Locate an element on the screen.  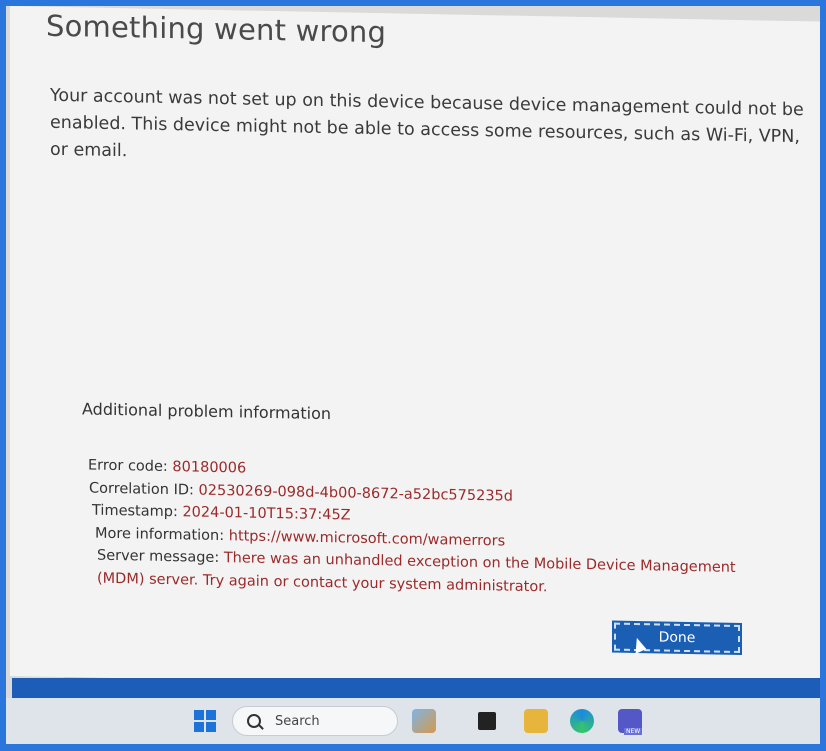
more-info-label: More information: is located at coordinates (160, 534).